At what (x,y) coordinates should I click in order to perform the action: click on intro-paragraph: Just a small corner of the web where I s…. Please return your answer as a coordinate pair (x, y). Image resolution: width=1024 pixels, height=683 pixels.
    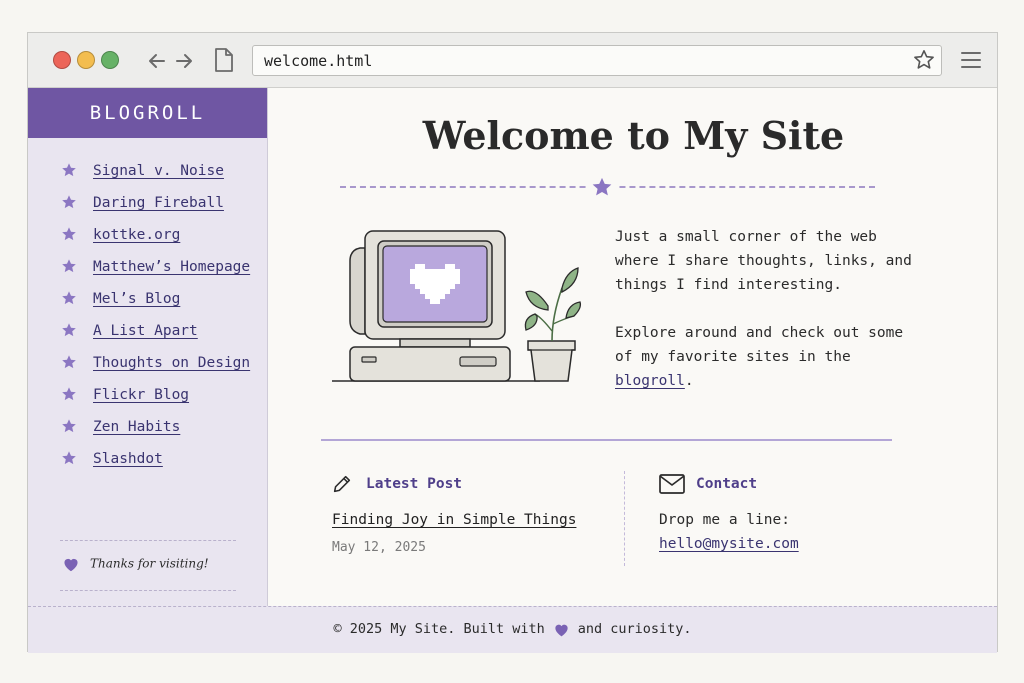
    Looking at the image, I should click on (763, 261).